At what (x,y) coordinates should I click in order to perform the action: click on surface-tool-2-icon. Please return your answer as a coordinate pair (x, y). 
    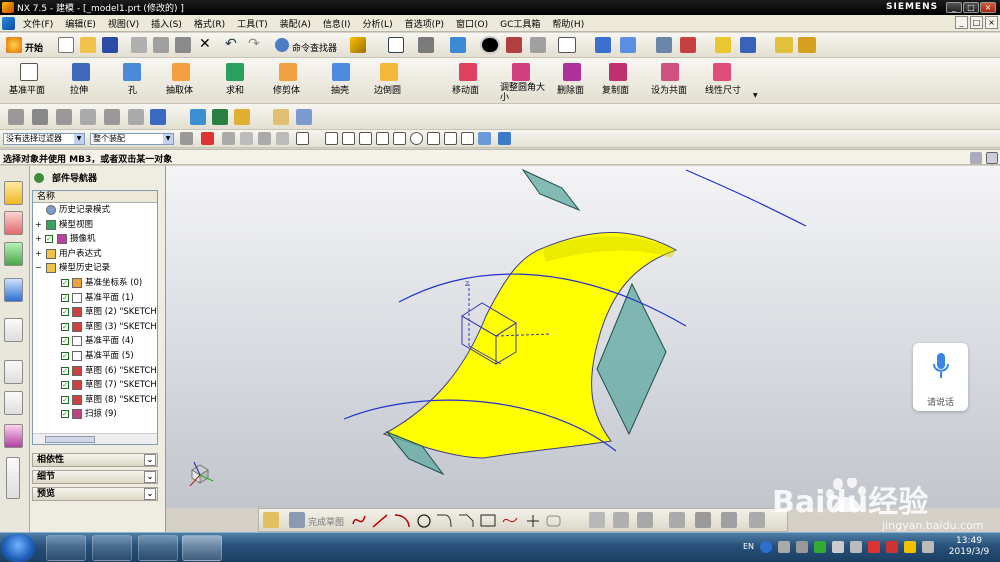
    Looking at the image, I should click on (40, 117).